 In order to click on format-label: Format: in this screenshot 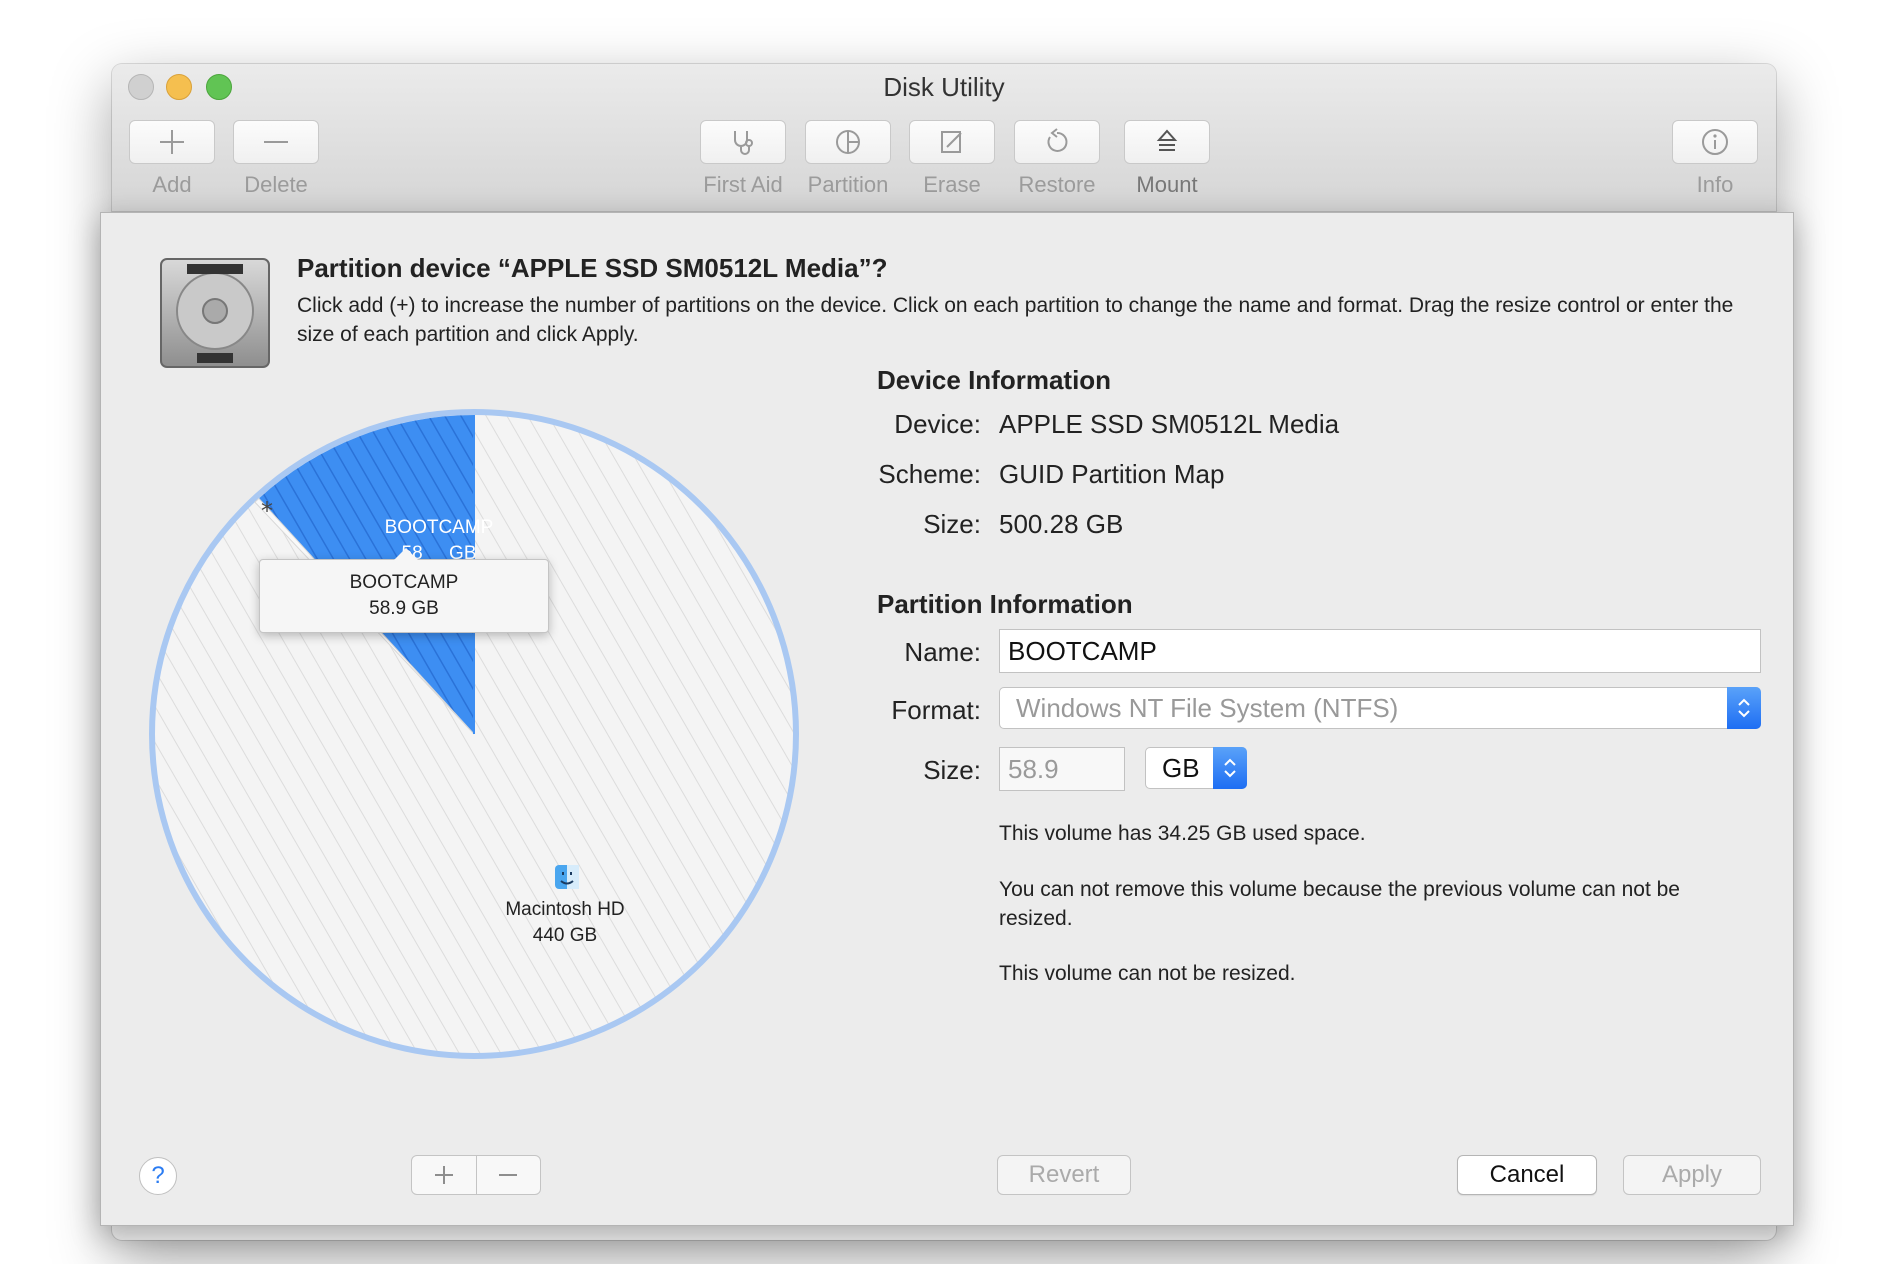, I will do `click(936, 710)`.